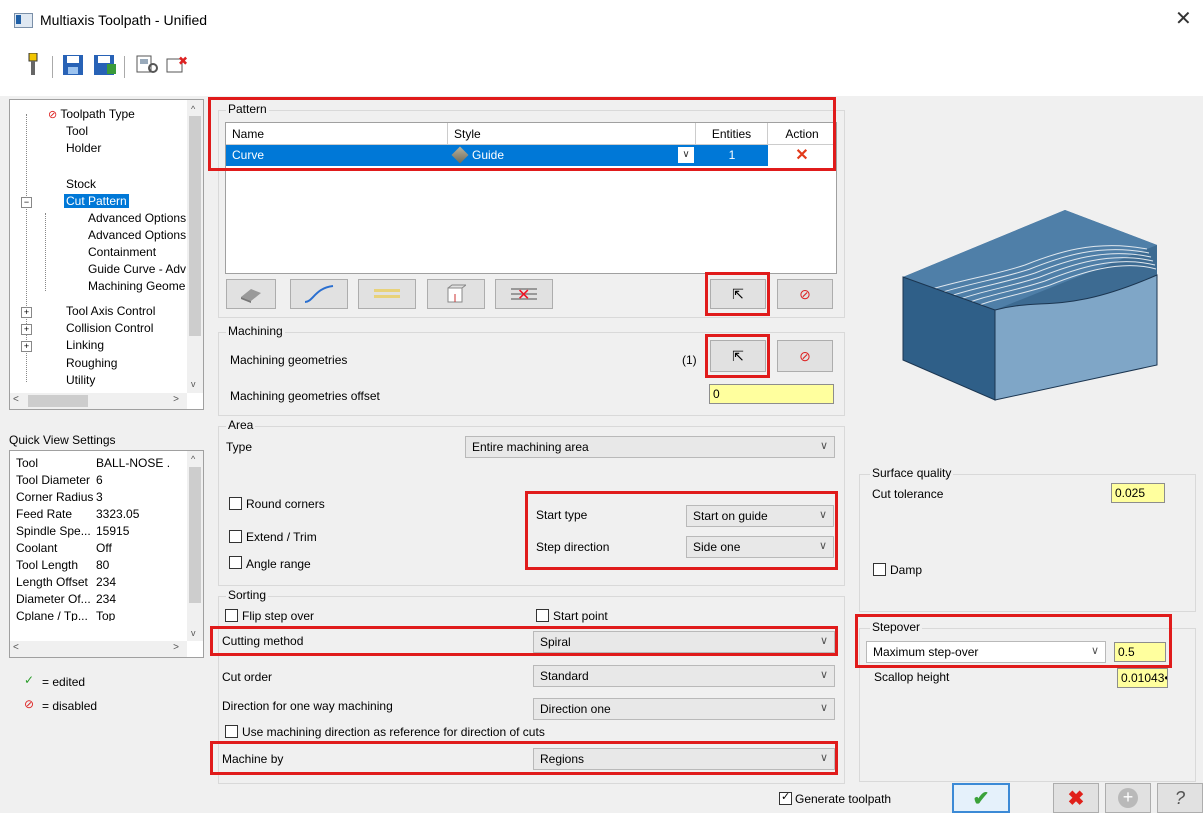  What do you see at coordinates (98, 401) in the screenshot?
I see `tree-horizontal-scrollbar: < >` at bounding box center [98, 401].